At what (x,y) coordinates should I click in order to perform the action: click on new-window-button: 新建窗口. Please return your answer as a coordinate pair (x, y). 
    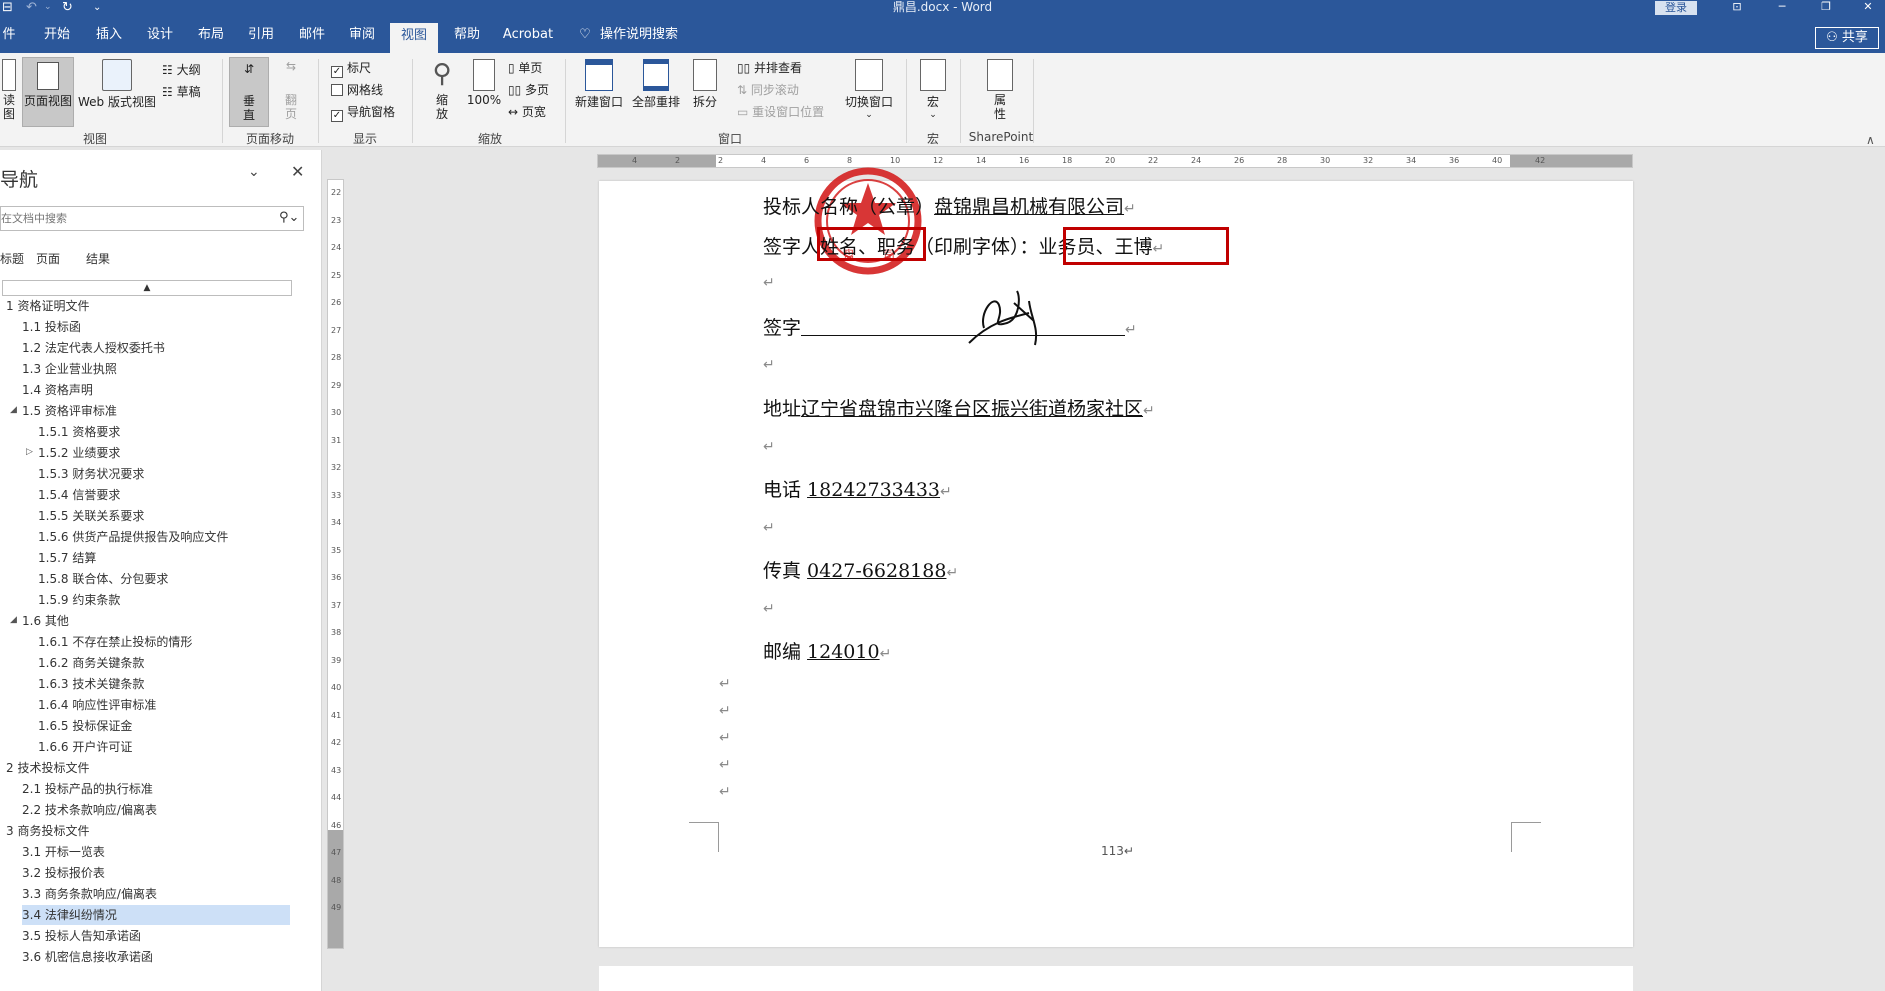
    Looking at the image, I should click on (599, 84).